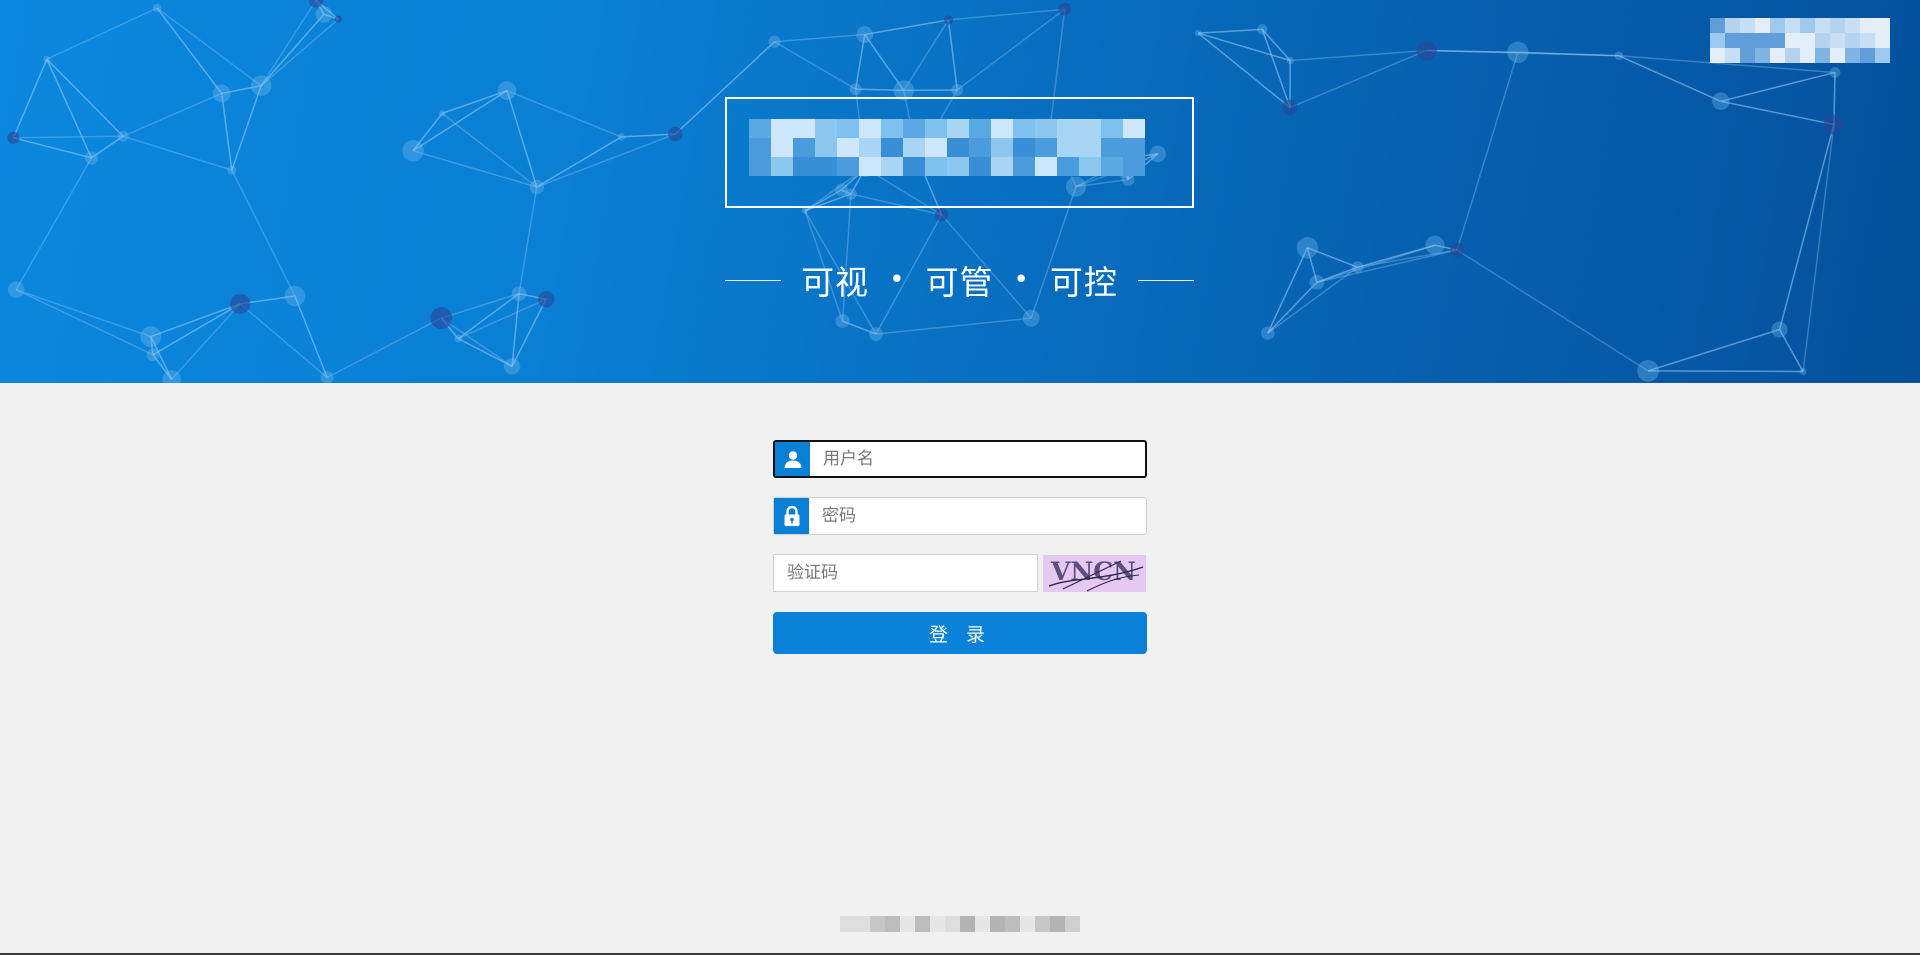 The width and height of the screenshot is (1920, 955). What do you see at coordinates (835, 282) in the screenshot?
I see `slogan-word-visible: 可视` at bounding box center [835, 282].